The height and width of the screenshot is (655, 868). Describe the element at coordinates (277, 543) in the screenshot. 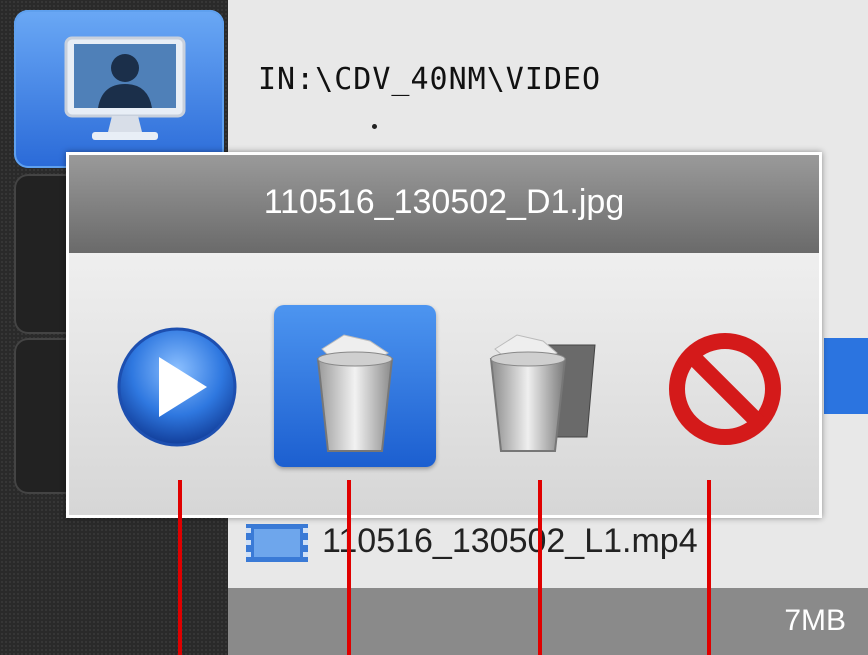

I see `film-icon` at that location.